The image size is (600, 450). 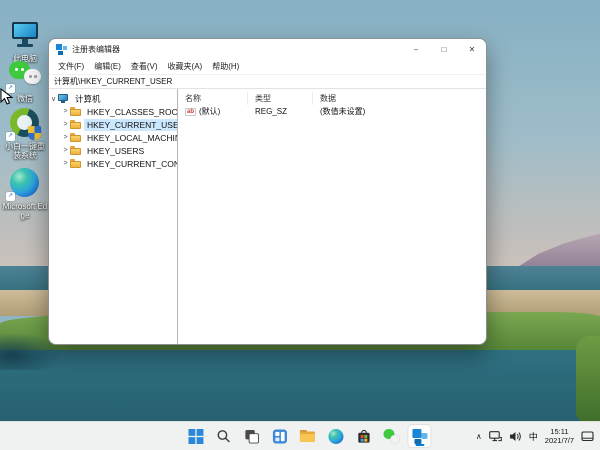 I want to click on ime-indicator: 中, so click(x=533, y=436).